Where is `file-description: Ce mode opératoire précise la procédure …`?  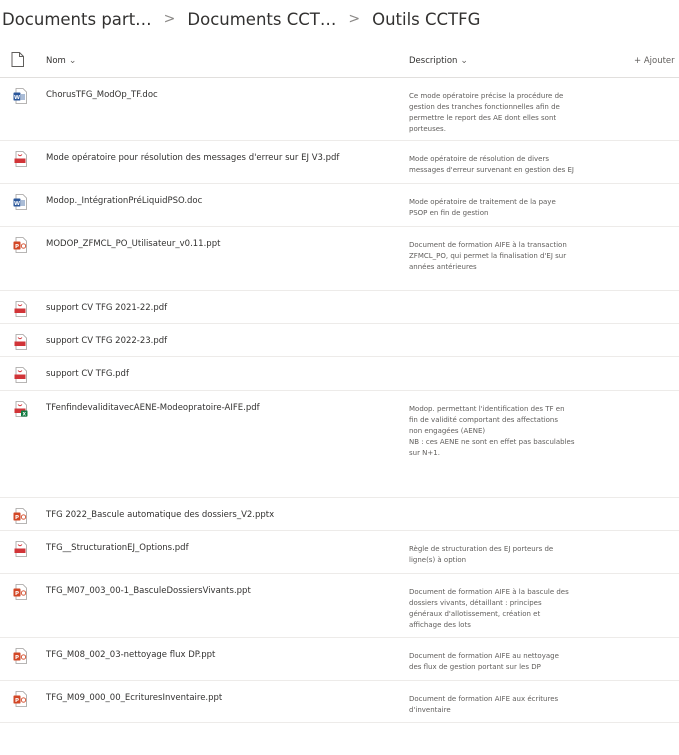
file-description: Ce mode opératoire précise la procédure … is located at coordinates (516, 113).